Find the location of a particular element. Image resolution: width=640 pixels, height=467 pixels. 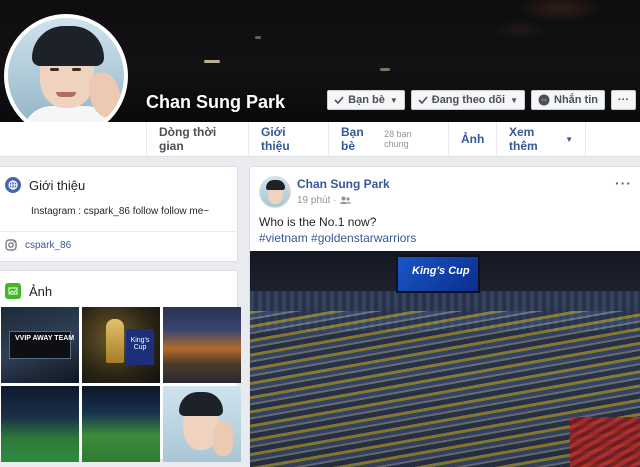

post-author-name: Chan Sung Park is located at coordinates (343, 184).